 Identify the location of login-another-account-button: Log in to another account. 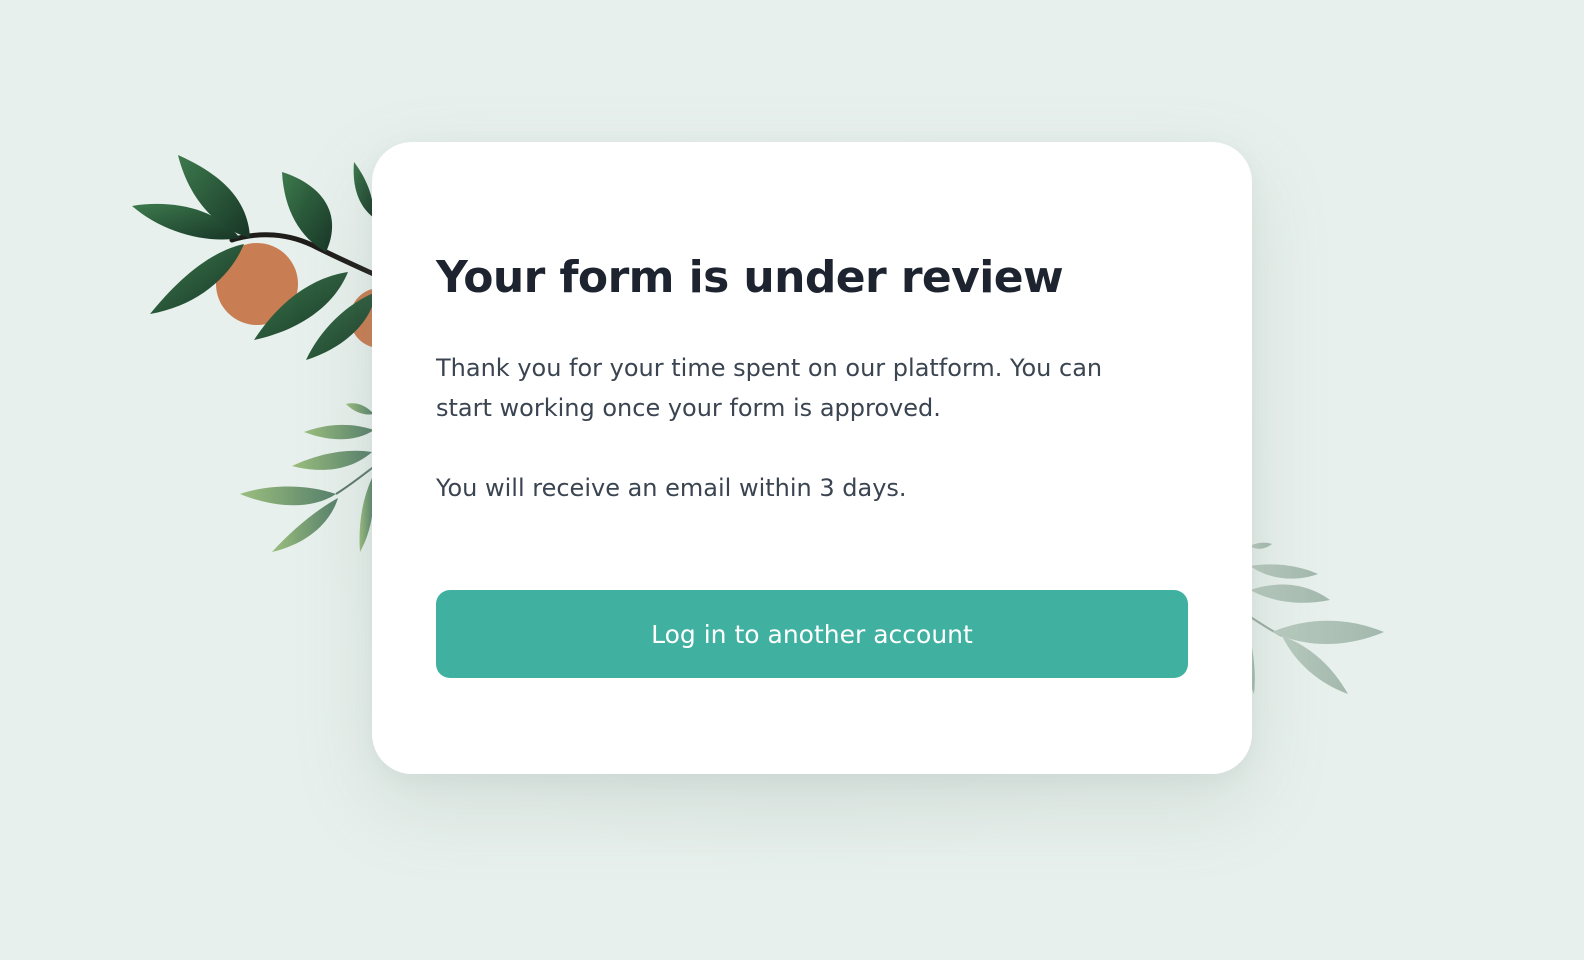
(812, 634).